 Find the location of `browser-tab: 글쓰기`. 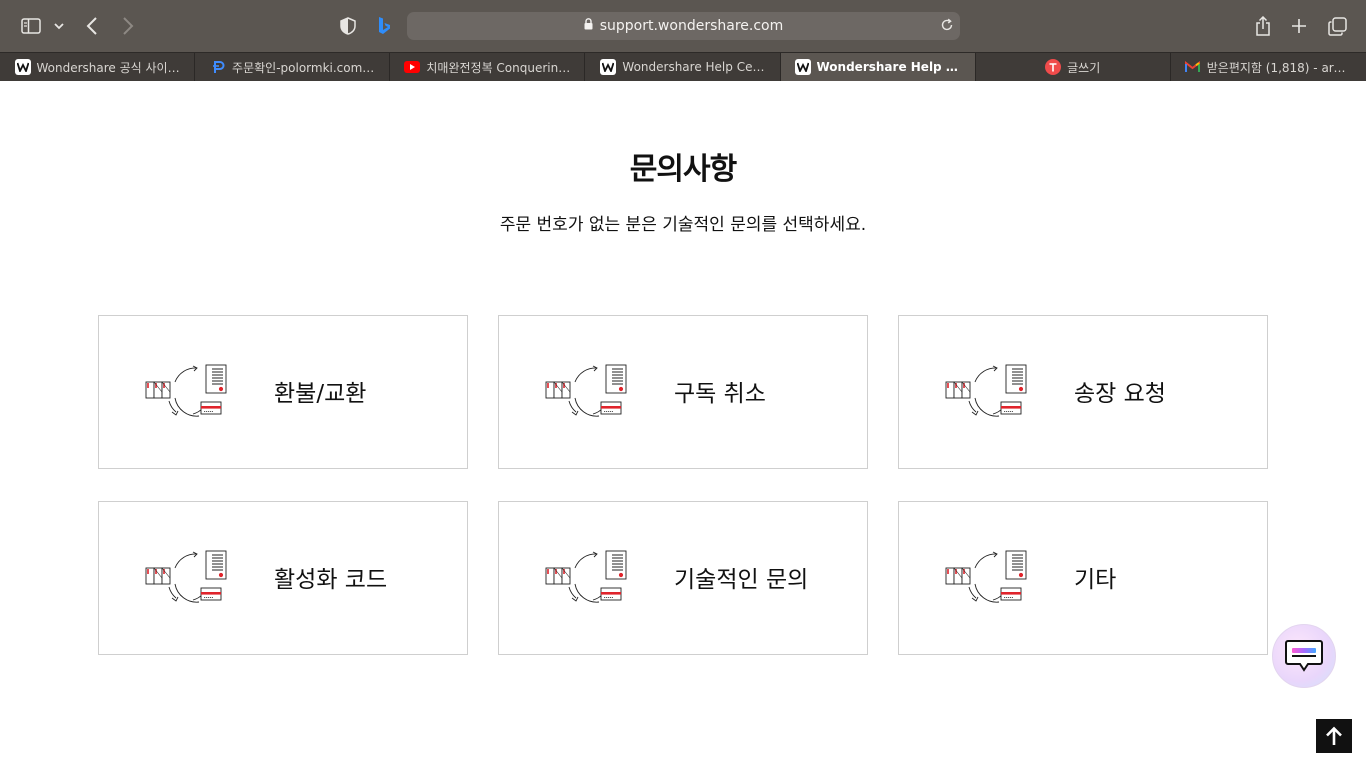

browser-tab: 글쓰기 is located at coordinates (1073, 67).